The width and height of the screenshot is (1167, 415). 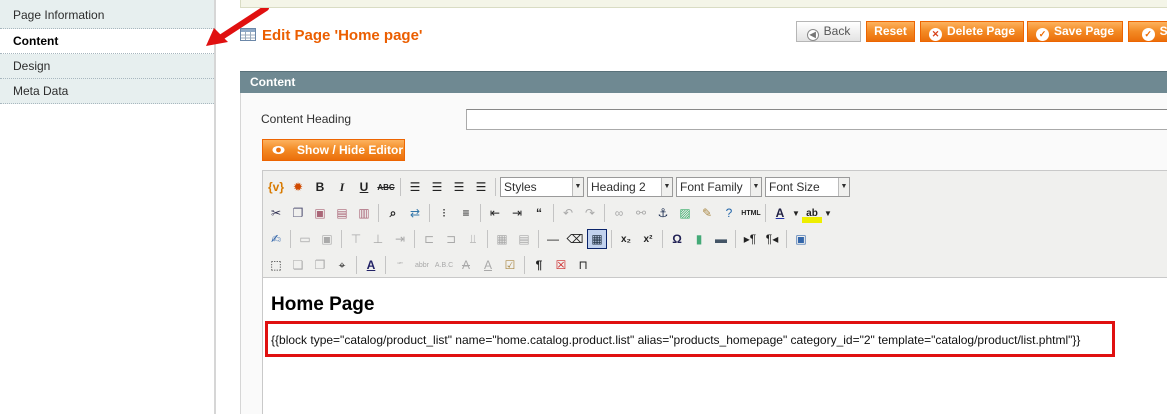 I want to click on move-forward-icon: ❏, so click(x=298, y=265).